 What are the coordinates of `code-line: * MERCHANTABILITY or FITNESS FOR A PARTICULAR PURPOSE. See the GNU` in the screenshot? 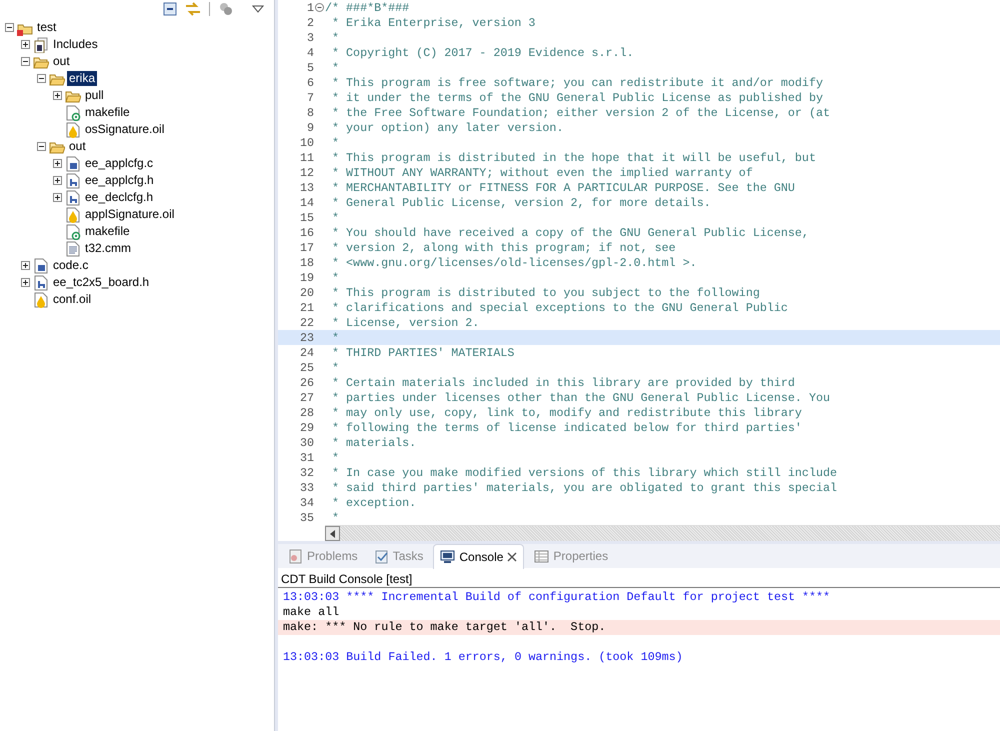 It's located at (563, 187).